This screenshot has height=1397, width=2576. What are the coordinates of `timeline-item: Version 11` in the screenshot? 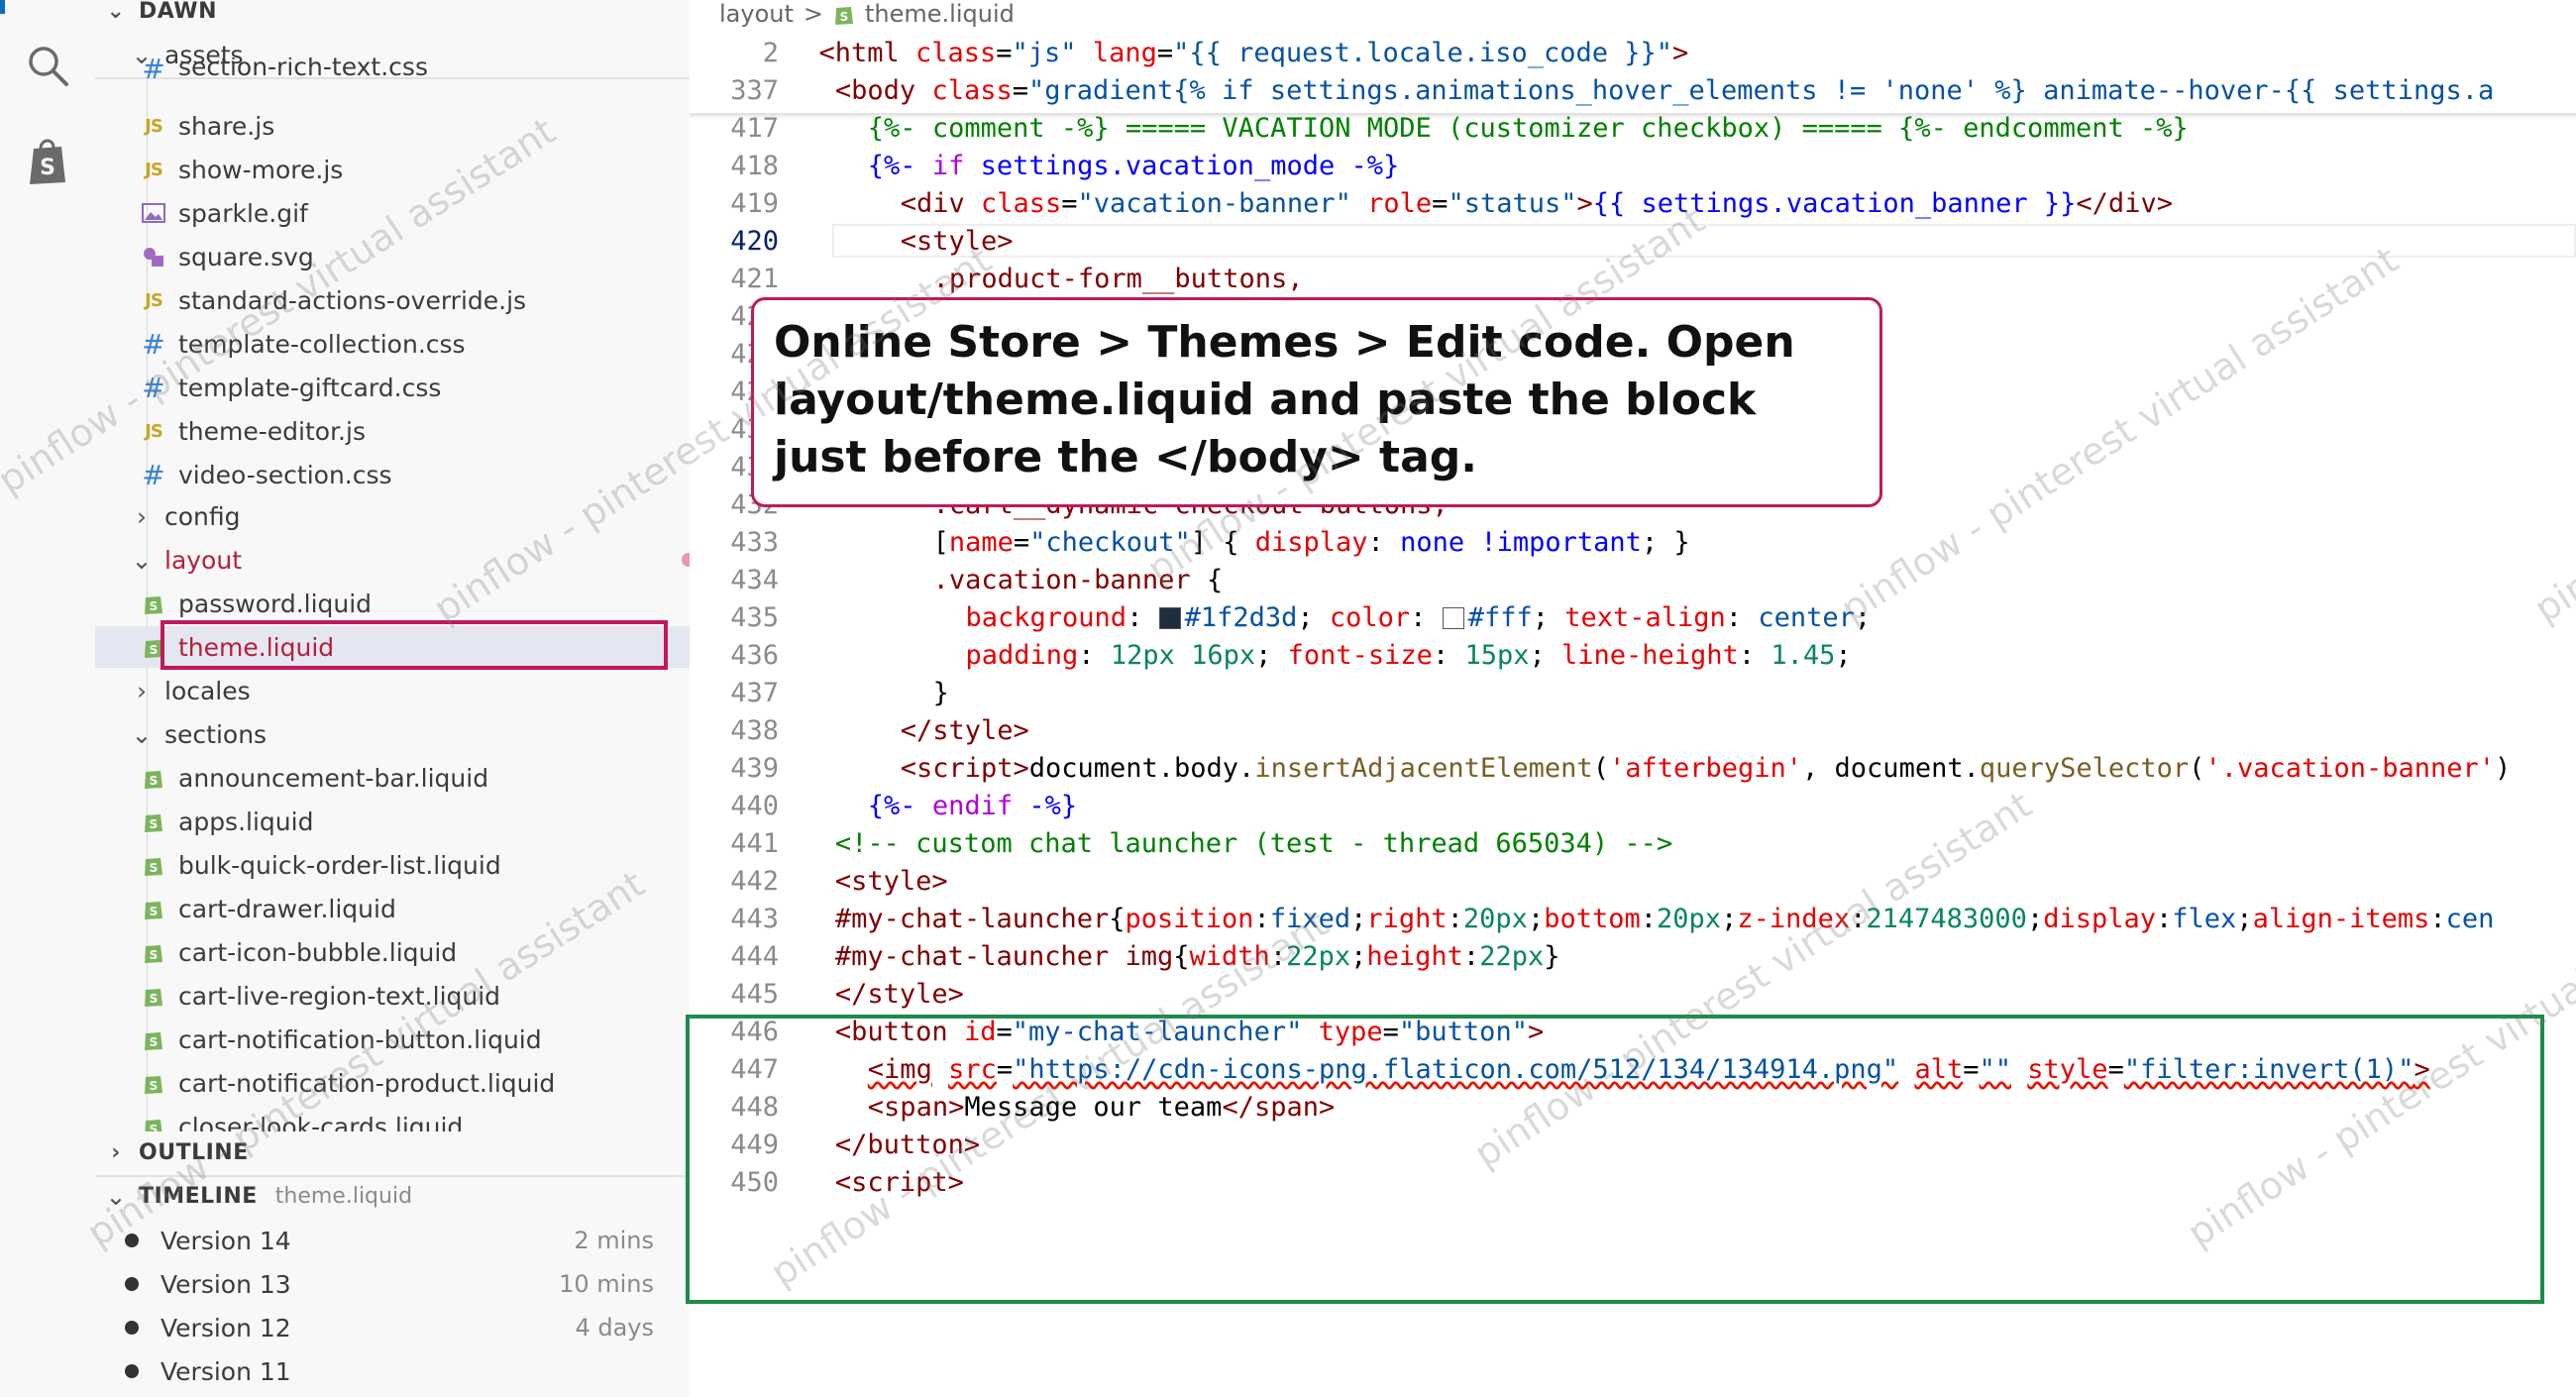 It's located at (393, 1371).